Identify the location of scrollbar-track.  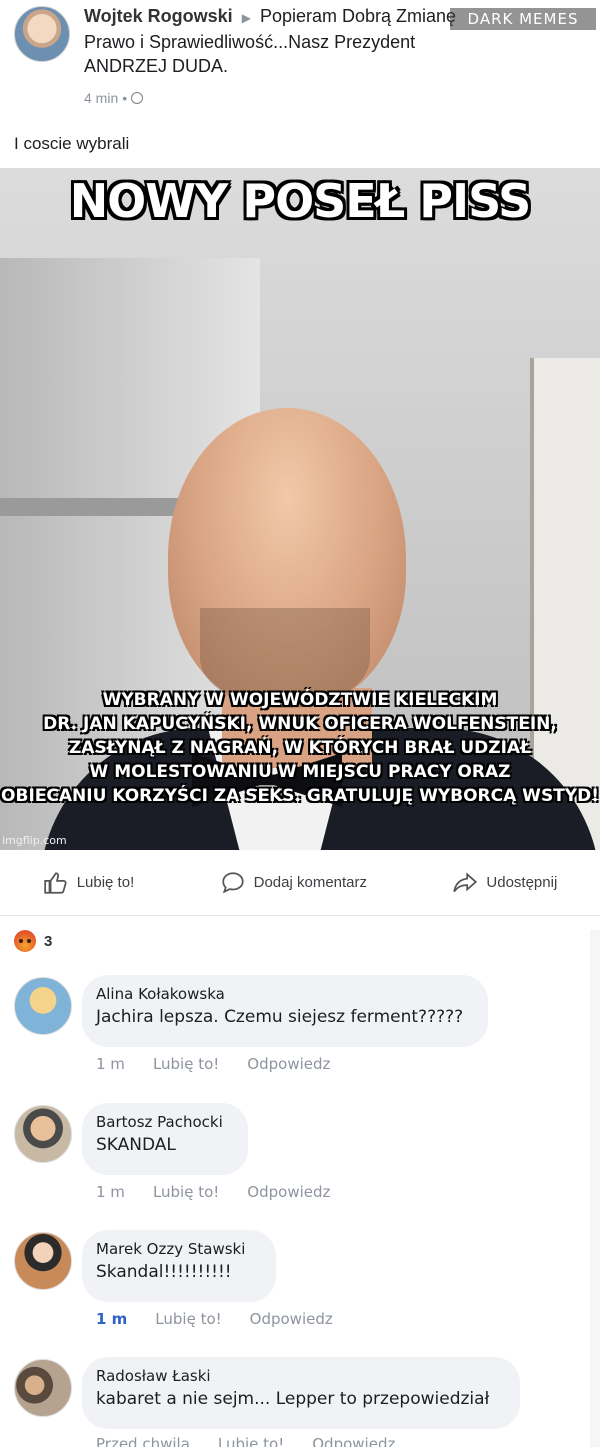
(595, 1188).